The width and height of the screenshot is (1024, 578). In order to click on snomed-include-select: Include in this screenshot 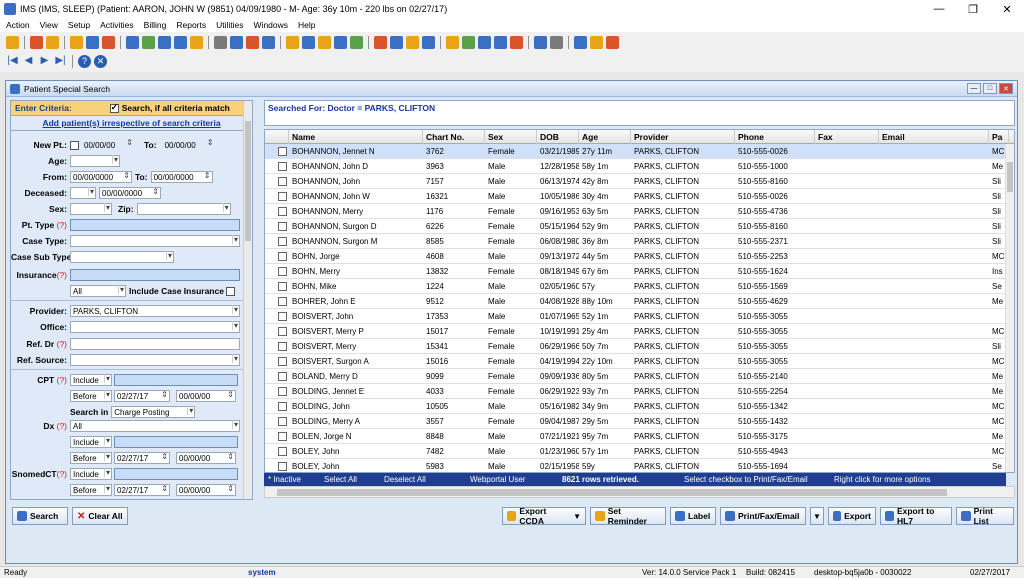, I will do `click(91, 474)`.